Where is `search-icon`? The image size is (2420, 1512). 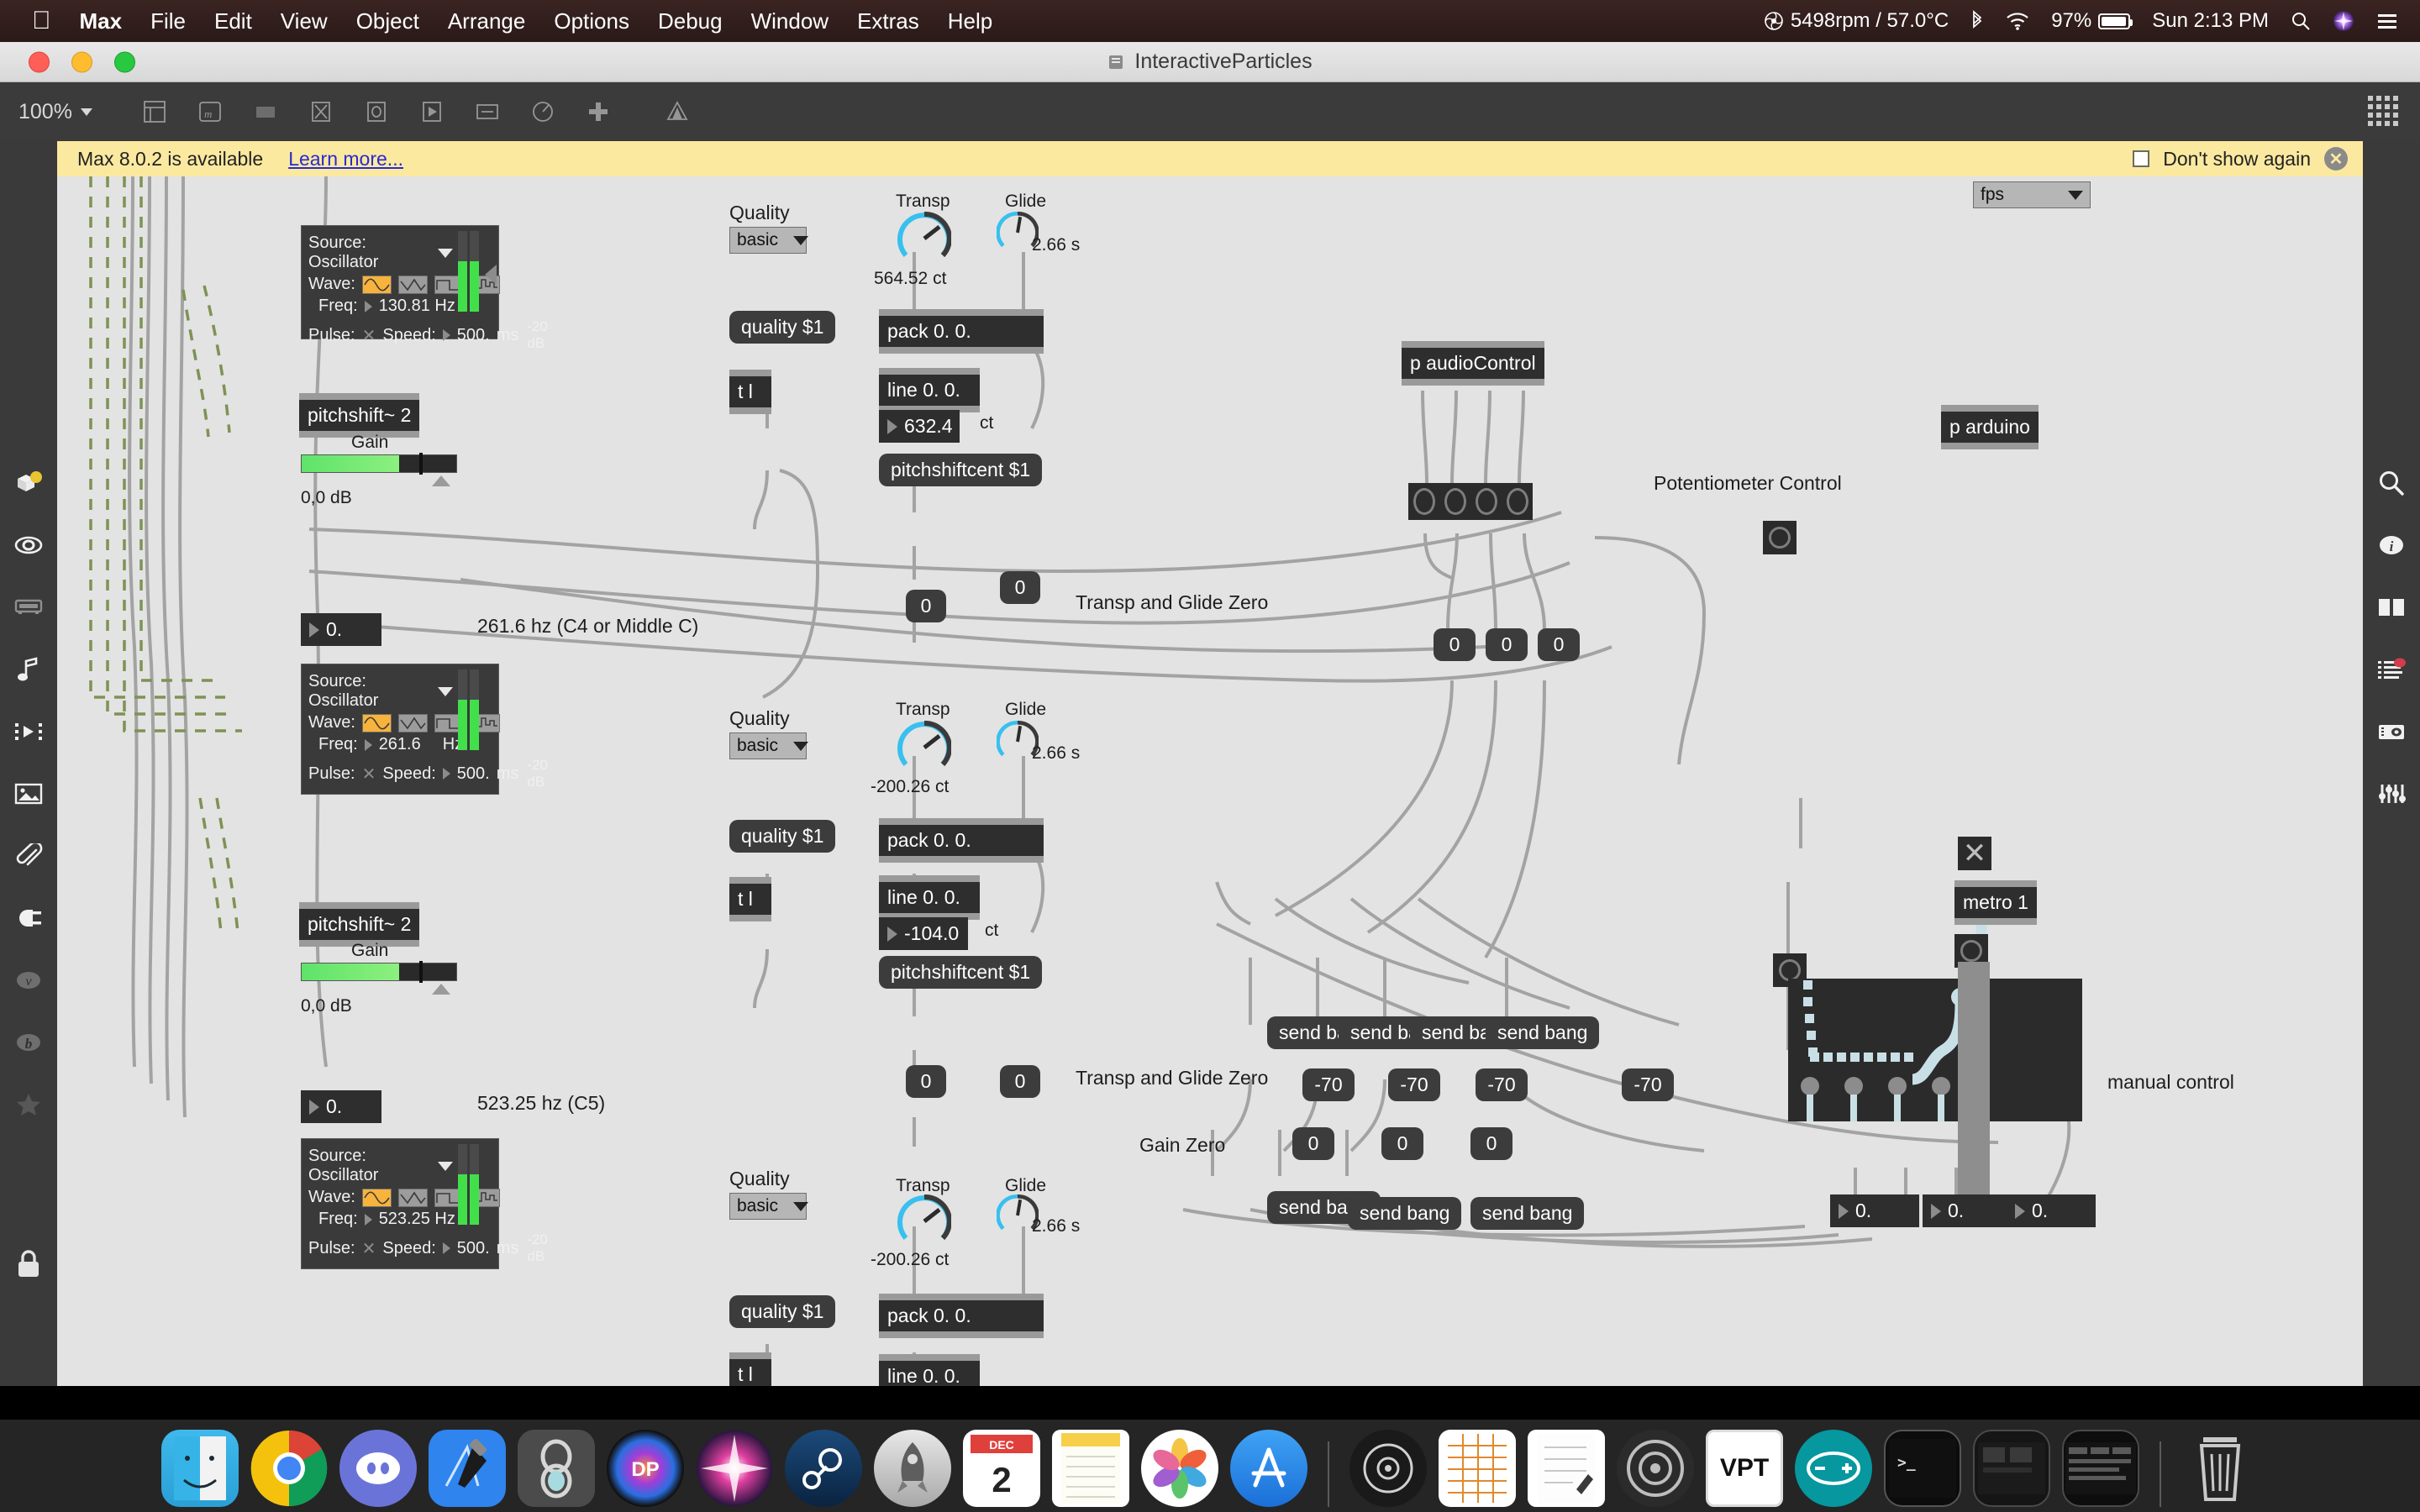
search-icon is located at coordinates (2391, 483).